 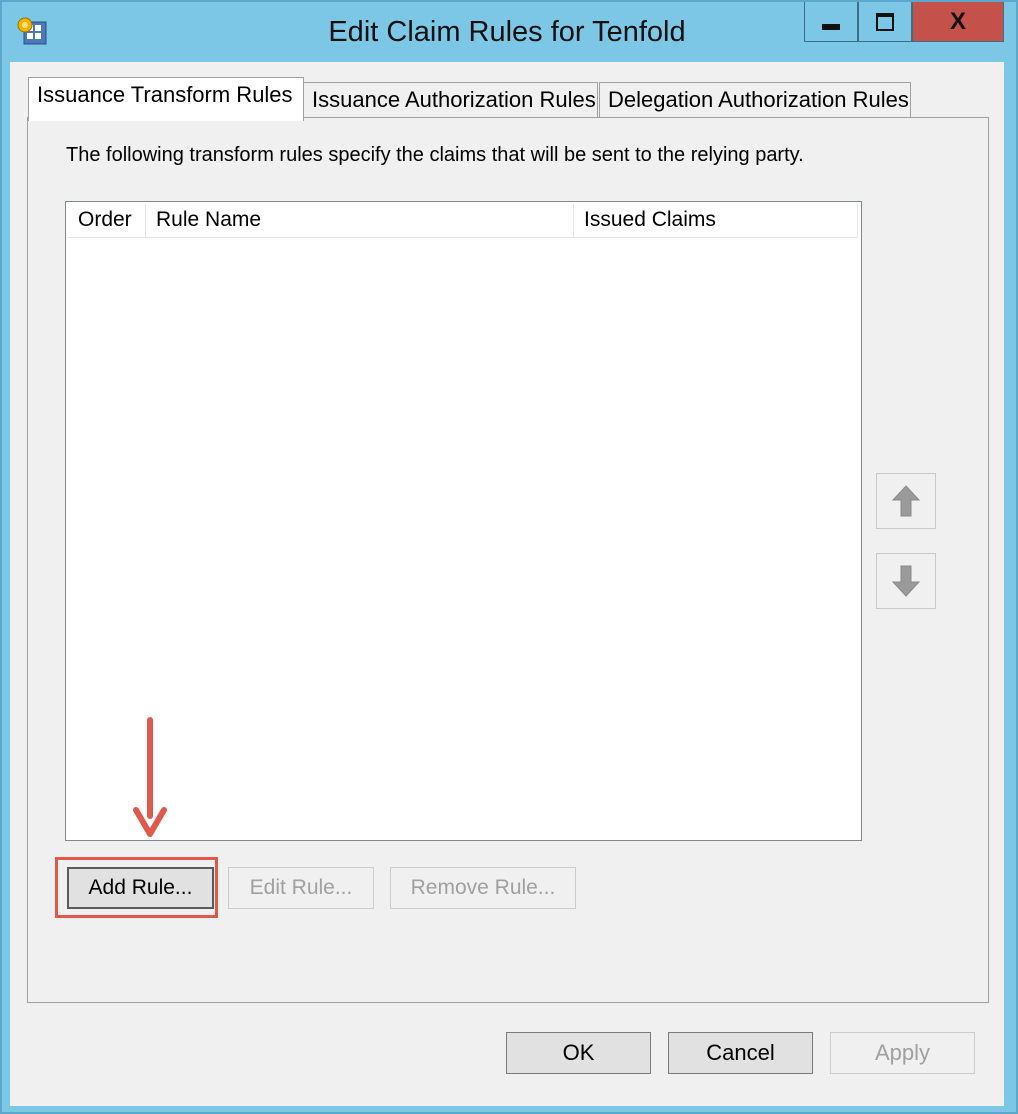 What do you see at coordinates (902, 1053) in the screenshot?
I see `apply-button: Apply` at bounding box center [902, 1053].